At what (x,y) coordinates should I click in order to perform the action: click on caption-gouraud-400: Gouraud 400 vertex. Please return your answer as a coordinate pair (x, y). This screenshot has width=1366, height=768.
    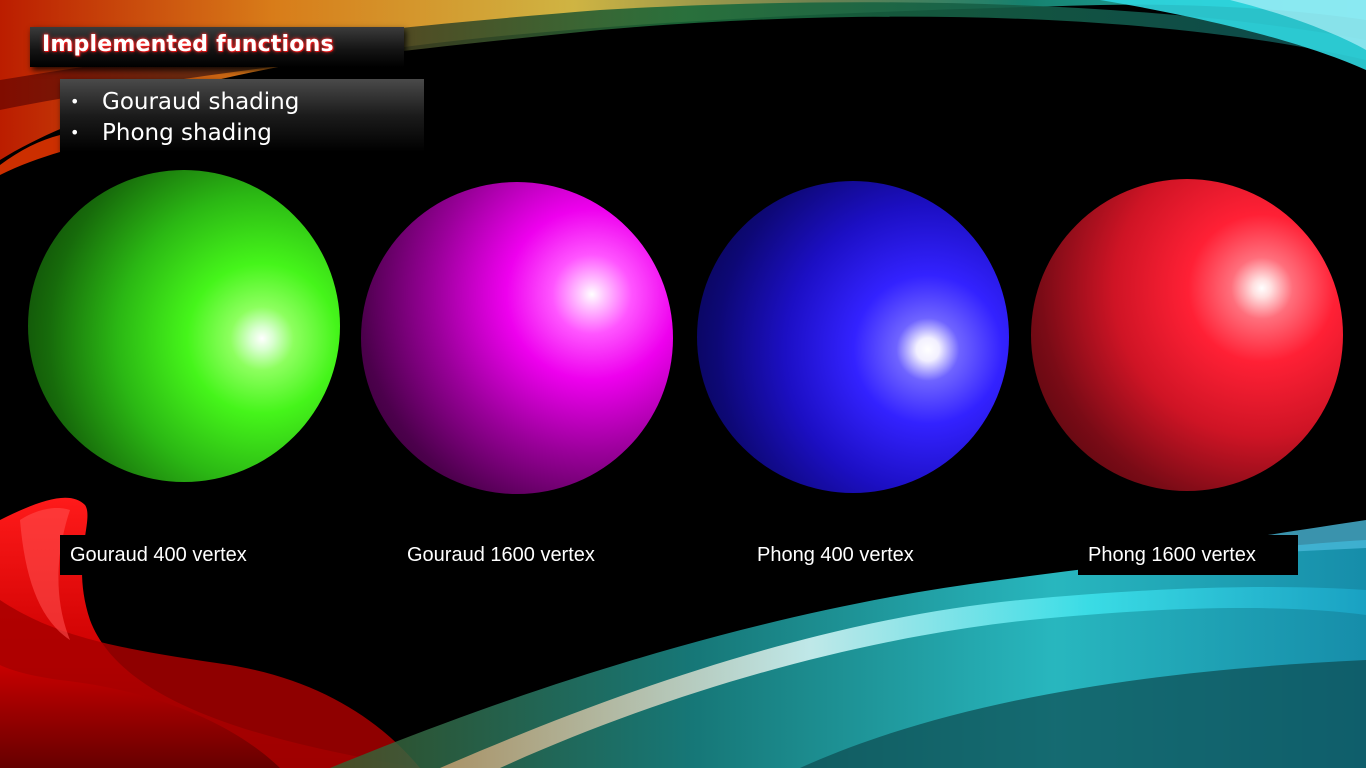
    Looking at the image, I should click on (176, 555).